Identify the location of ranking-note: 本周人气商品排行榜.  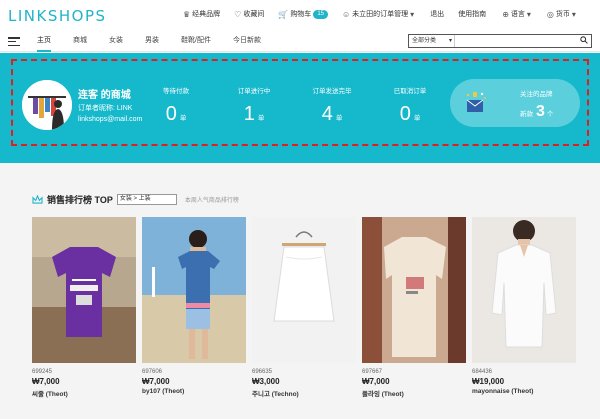
(211, 201).